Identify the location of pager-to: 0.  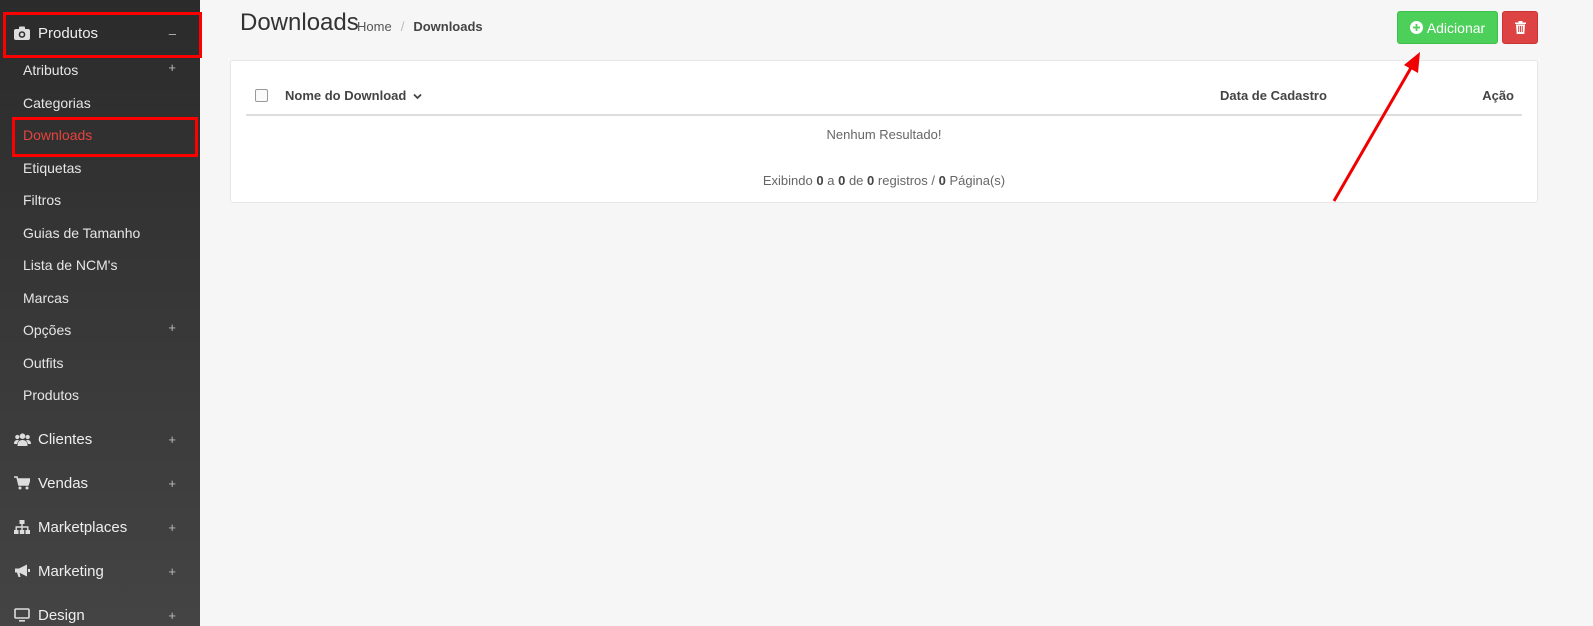
(842, 180).